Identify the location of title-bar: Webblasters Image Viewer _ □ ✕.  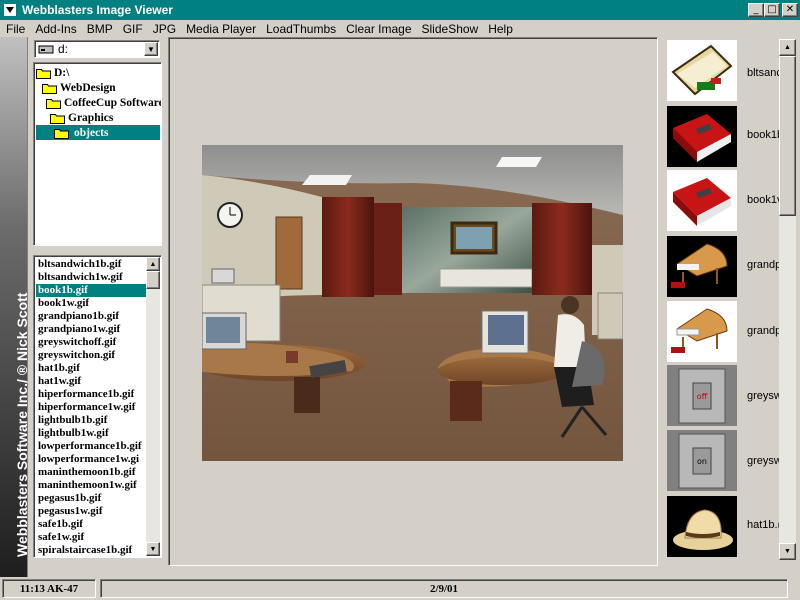
(400, 10).